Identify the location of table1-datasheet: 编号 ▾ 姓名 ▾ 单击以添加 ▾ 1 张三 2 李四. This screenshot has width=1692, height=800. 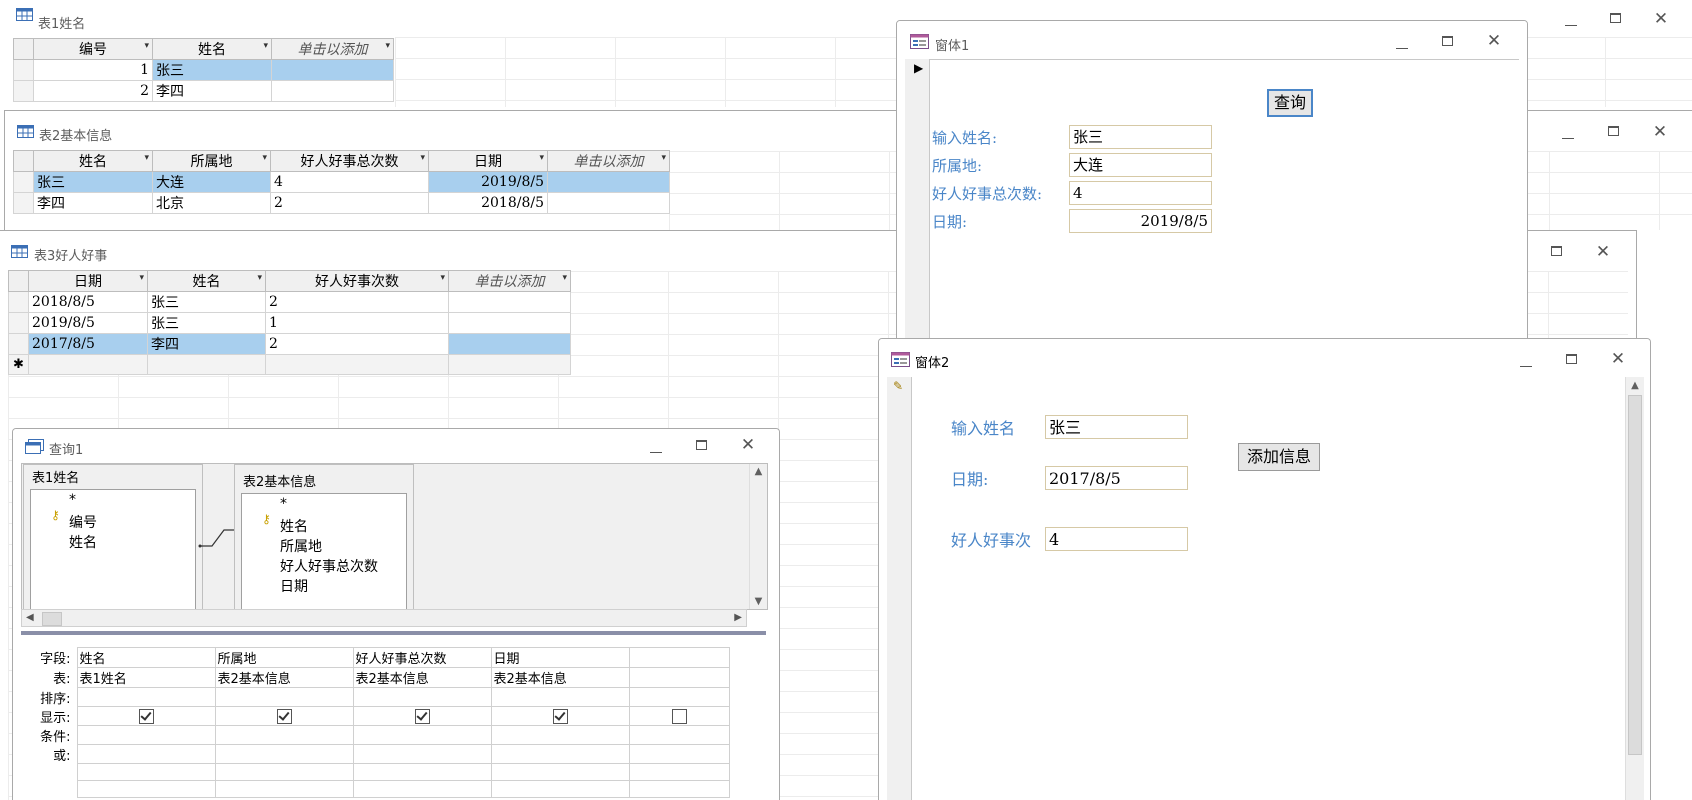
(203, 70).